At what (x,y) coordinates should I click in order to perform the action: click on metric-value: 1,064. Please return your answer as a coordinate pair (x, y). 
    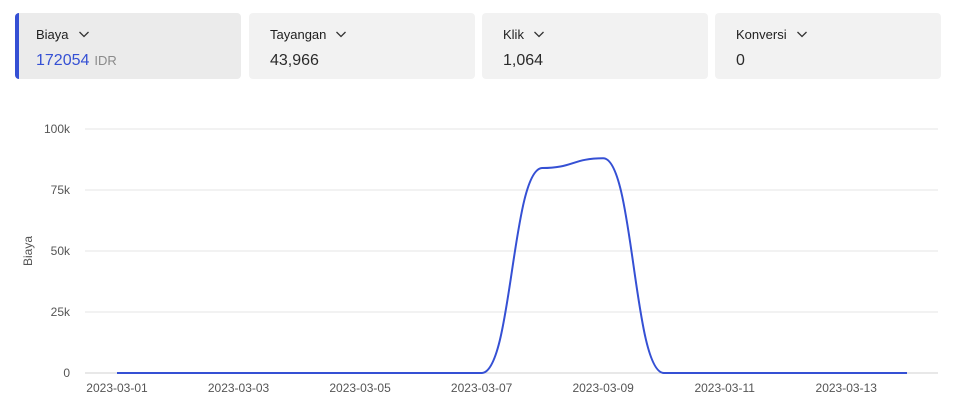
    Looking at the image, I should click on (523, 60).